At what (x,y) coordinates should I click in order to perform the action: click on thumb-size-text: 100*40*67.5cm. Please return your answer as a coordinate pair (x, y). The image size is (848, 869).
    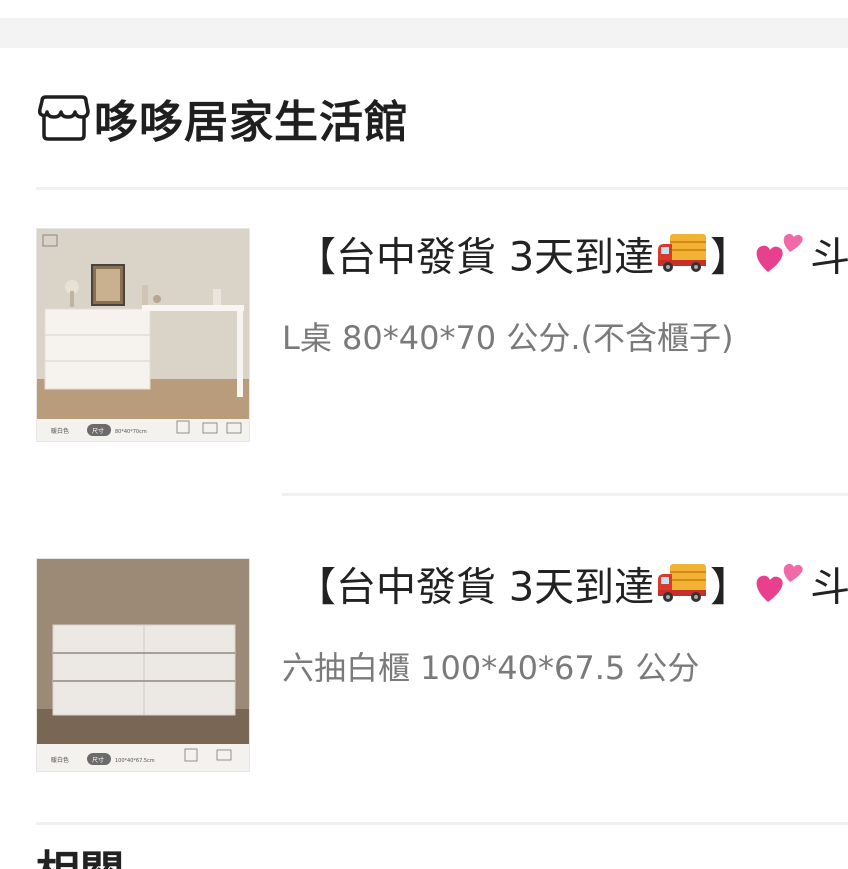
    Looking at the image, I should click on (135, 761).